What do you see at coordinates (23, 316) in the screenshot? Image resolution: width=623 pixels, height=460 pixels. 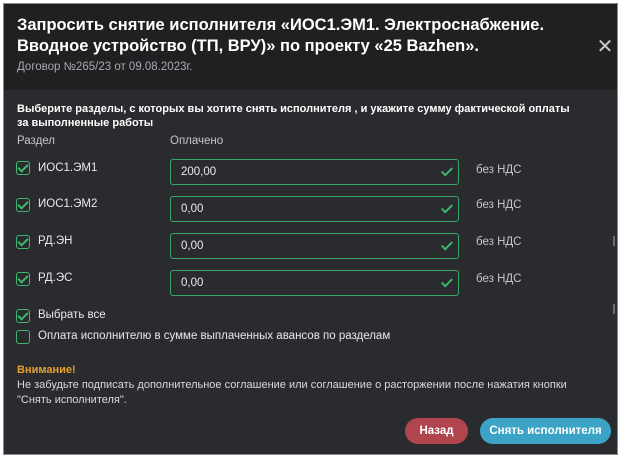 I see `select-all-checkbox` at bounding box center [23, 316].